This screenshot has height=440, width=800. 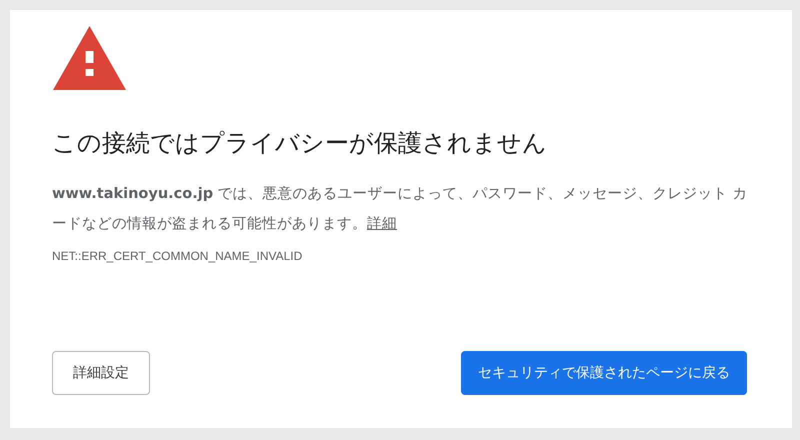 I want to click on error-code: NET::ERR_CERT_COMMON_NAME_INVALID, so click(x=178, y=256).